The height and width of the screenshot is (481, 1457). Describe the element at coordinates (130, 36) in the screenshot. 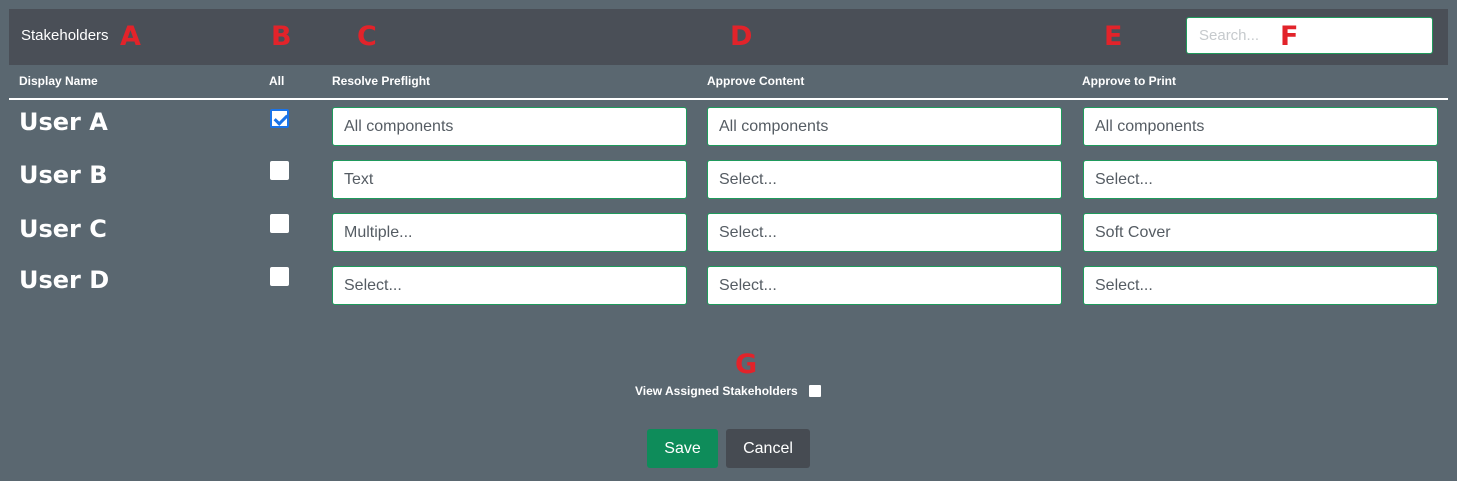

I see `annotation-label-a: A` at that location.